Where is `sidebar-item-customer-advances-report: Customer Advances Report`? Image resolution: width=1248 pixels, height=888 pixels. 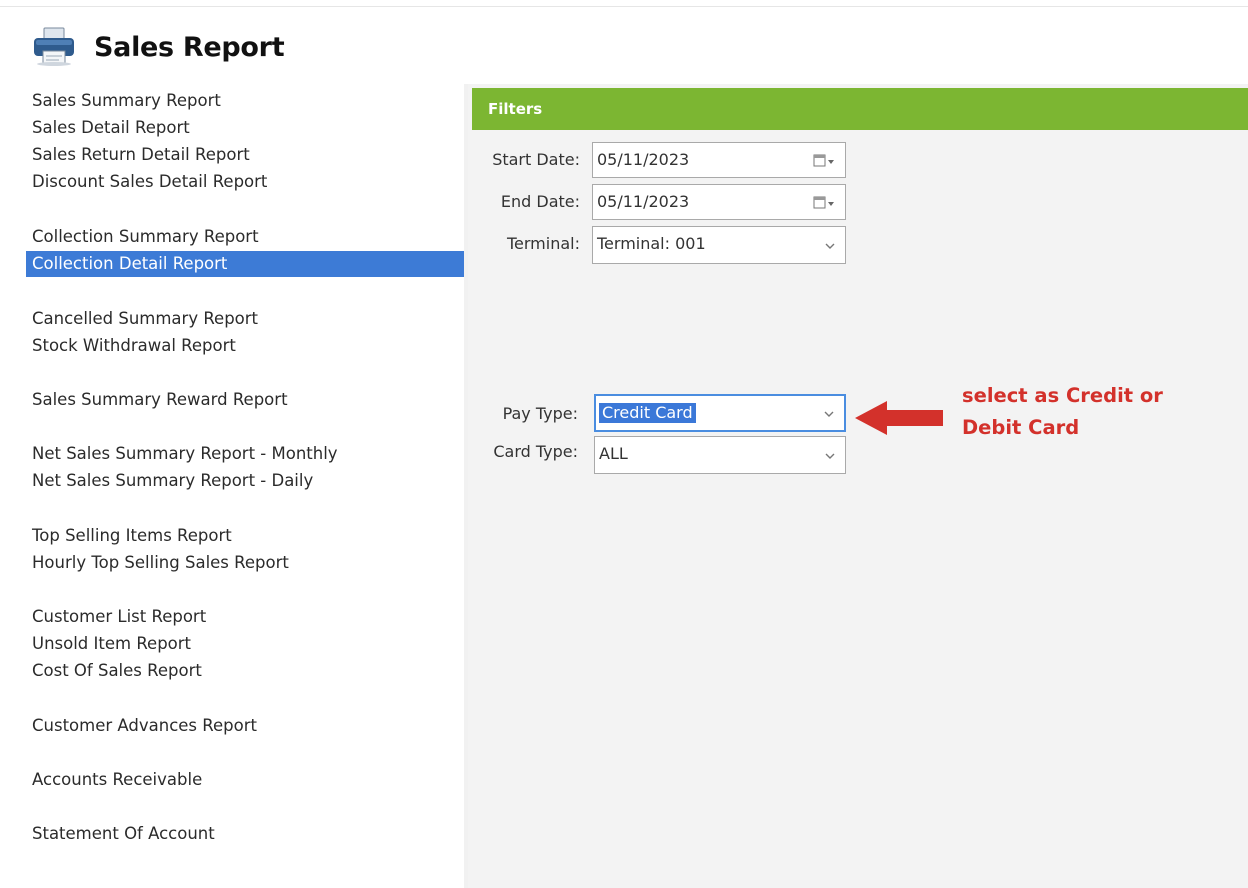
sidebar-item-customer-advances-report: Customer Advances Report is located at coordinates (245, 726).